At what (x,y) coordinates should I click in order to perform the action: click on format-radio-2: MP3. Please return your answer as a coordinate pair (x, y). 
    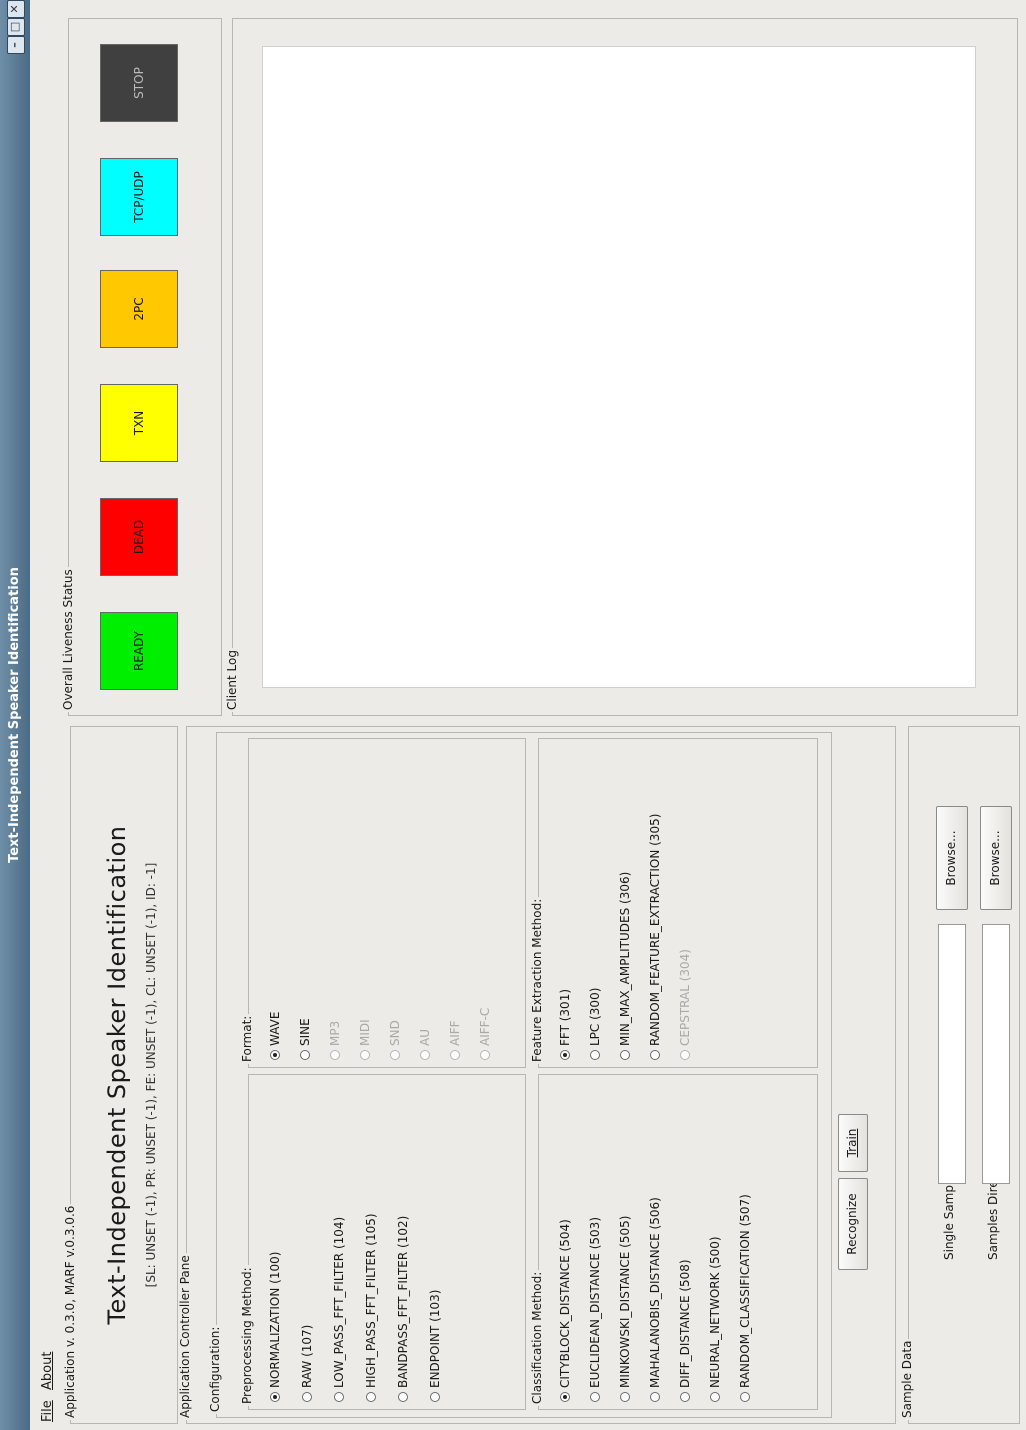
    Looking at the image, I should click on (335, 1040).